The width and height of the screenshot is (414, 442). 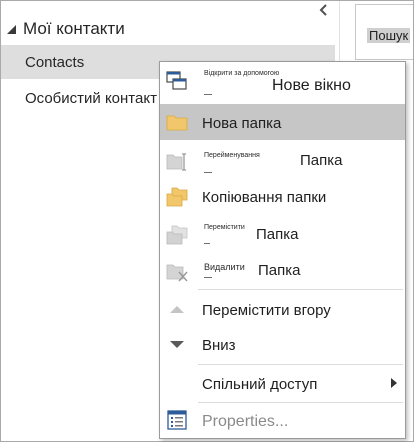 I want to click on move-folder-icon, so click(x=177, y=235).